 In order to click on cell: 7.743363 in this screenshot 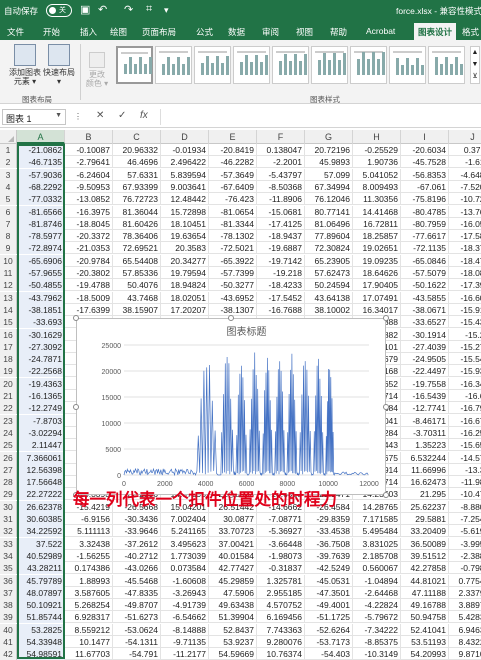, I will do `click(281, 629)`.